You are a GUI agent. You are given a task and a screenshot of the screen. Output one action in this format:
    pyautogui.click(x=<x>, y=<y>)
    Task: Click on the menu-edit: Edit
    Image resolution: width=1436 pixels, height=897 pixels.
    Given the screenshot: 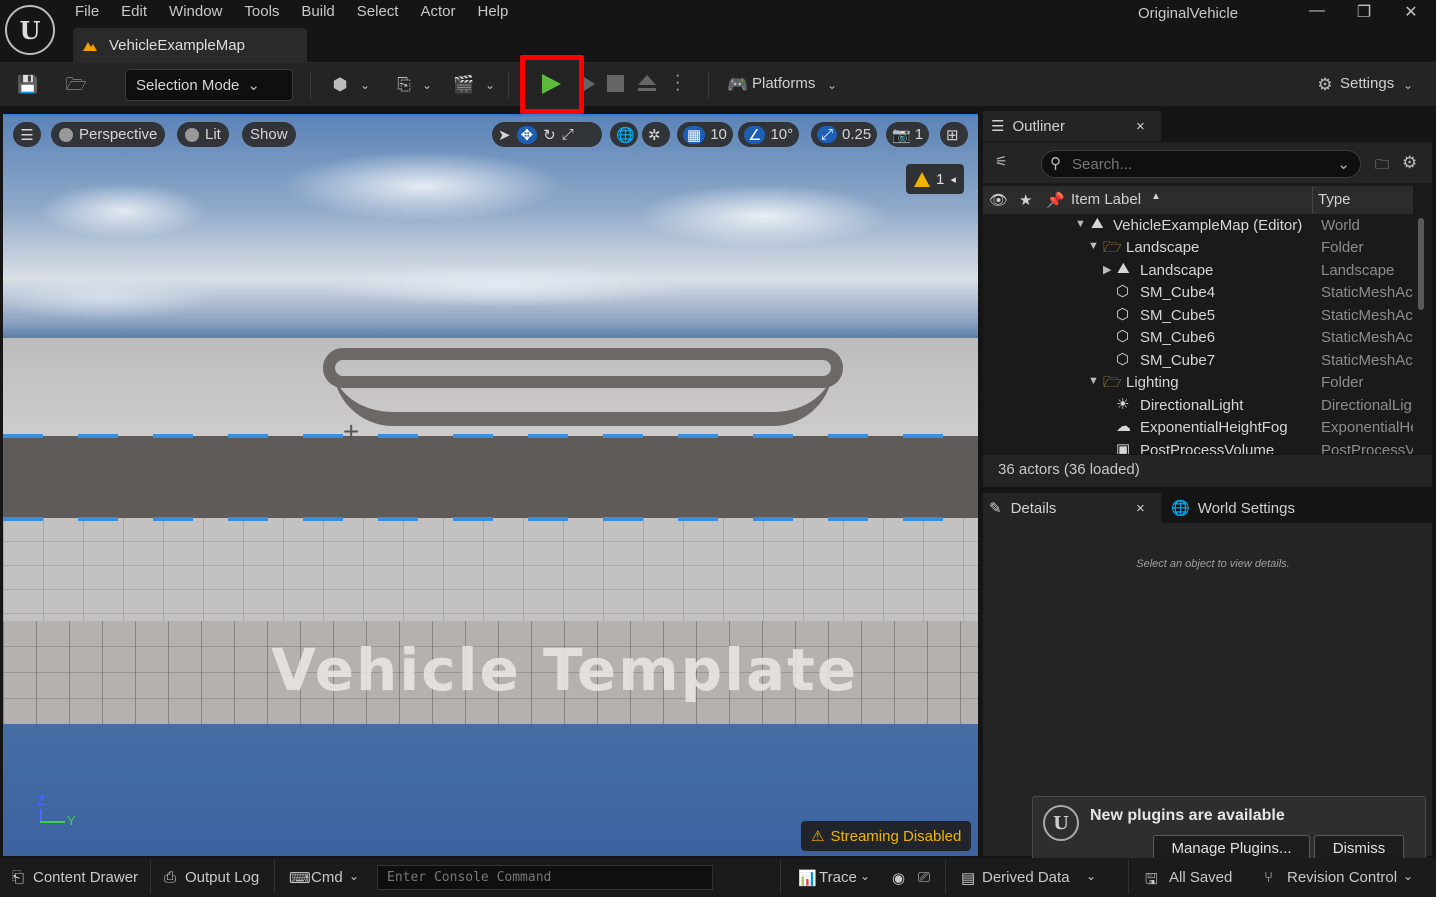 What is the action you would take?
    pyautogui.click(x=134, y=13)
    